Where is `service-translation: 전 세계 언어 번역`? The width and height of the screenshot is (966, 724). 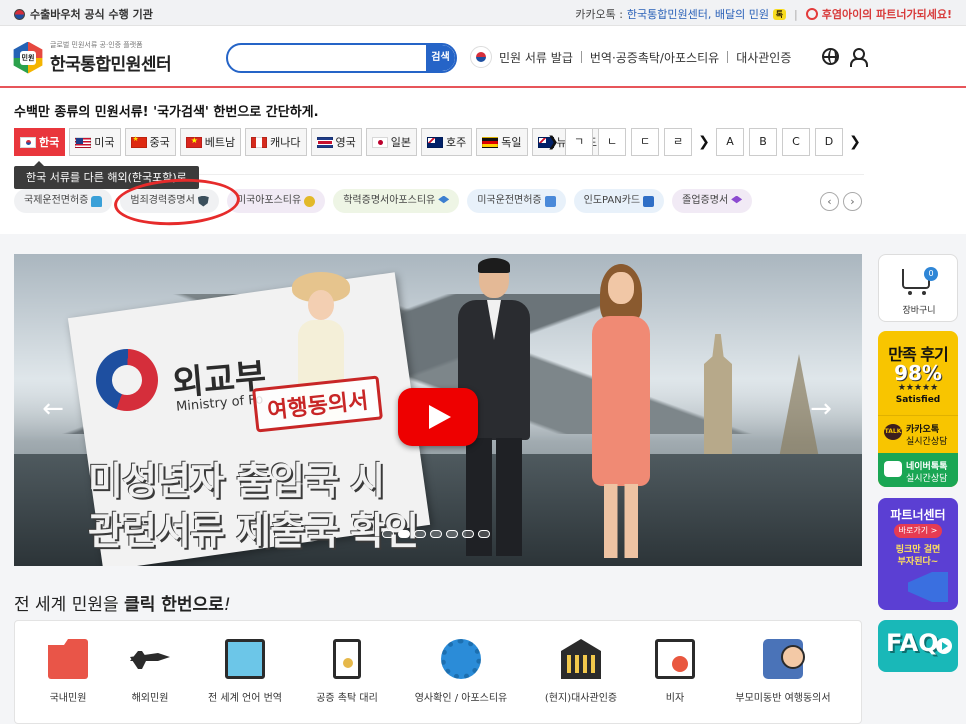 service-translation: 전 세계 언어 번역 is located at coordinates (245, 671).